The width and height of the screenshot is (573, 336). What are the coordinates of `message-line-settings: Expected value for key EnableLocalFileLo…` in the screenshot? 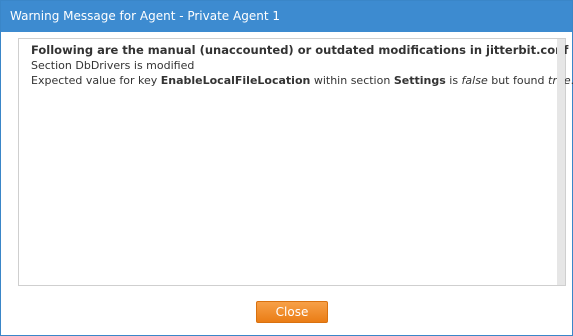 It's located at (302, 80).